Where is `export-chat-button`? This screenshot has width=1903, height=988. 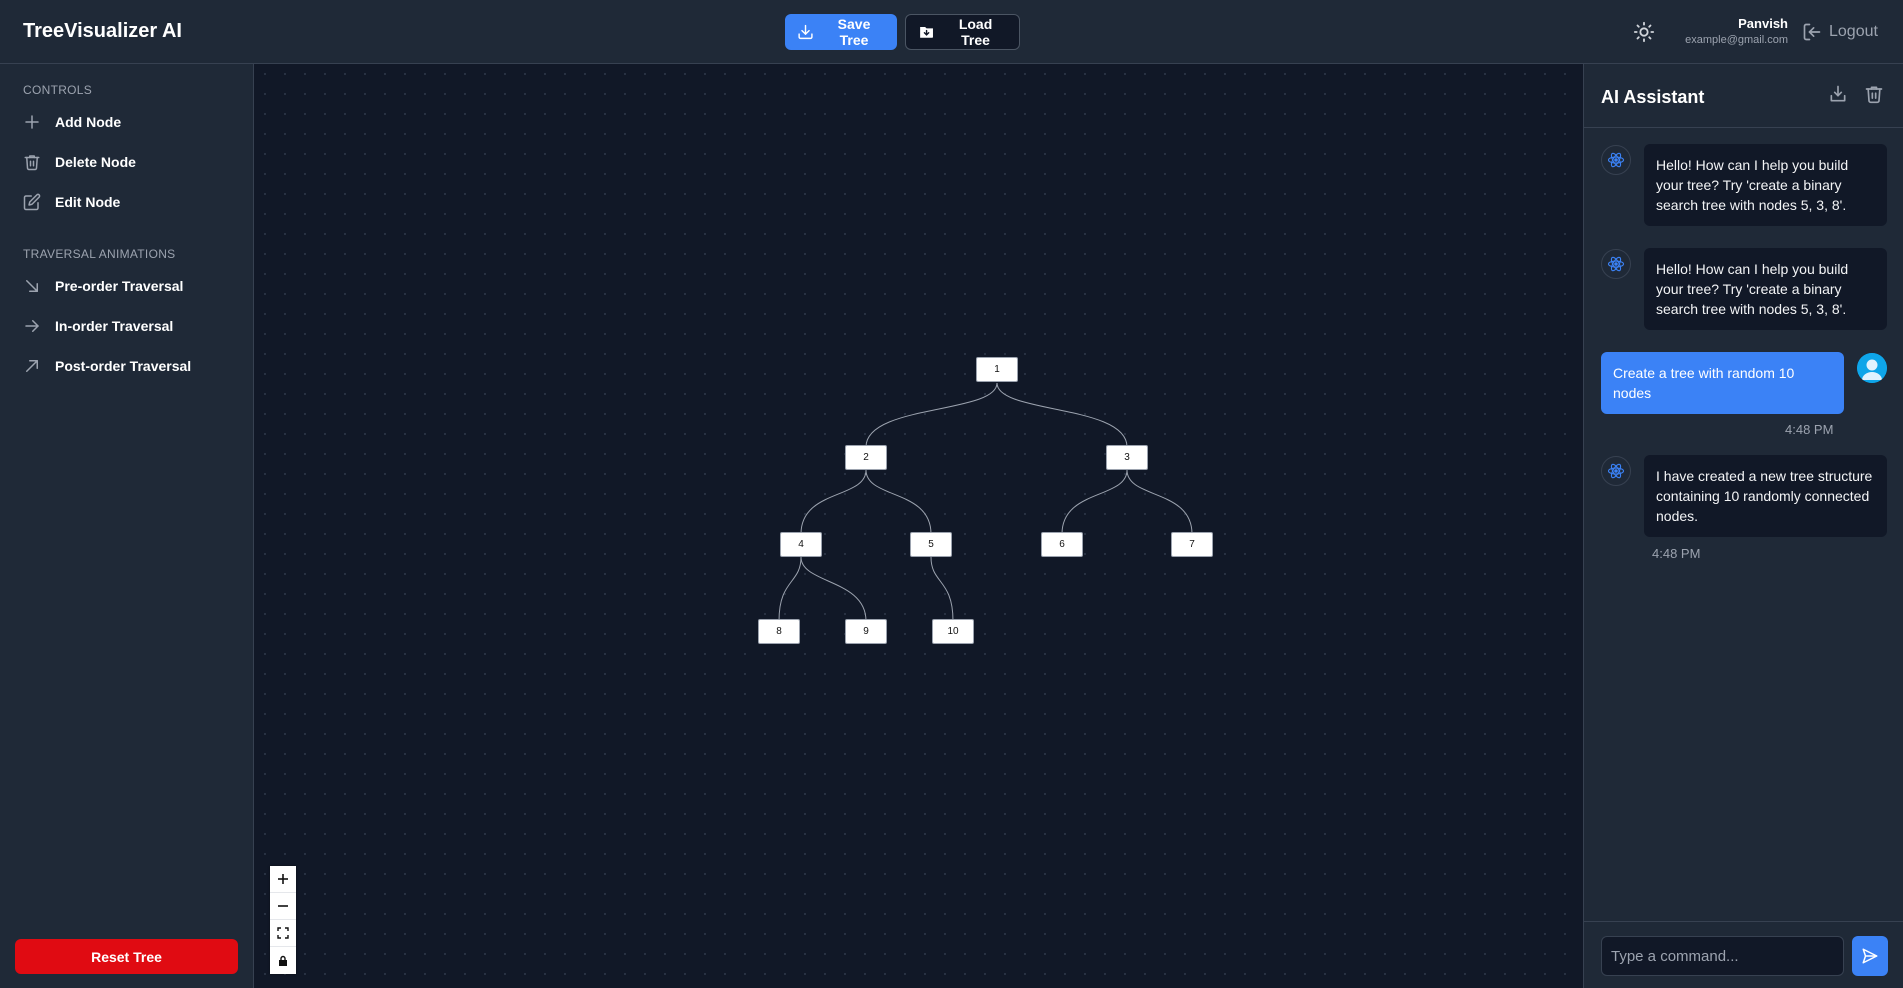 export-chat-button is located at coordinates (1839, 95).